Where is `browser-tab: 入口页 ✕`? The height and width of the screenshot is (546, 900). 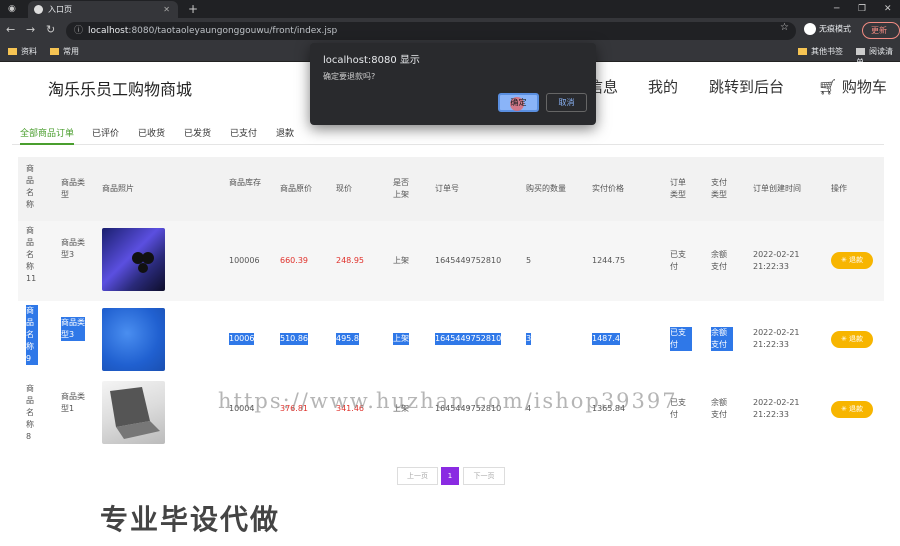
browser-tab: 入口页 ✕ is located at coordinates (103, 9).